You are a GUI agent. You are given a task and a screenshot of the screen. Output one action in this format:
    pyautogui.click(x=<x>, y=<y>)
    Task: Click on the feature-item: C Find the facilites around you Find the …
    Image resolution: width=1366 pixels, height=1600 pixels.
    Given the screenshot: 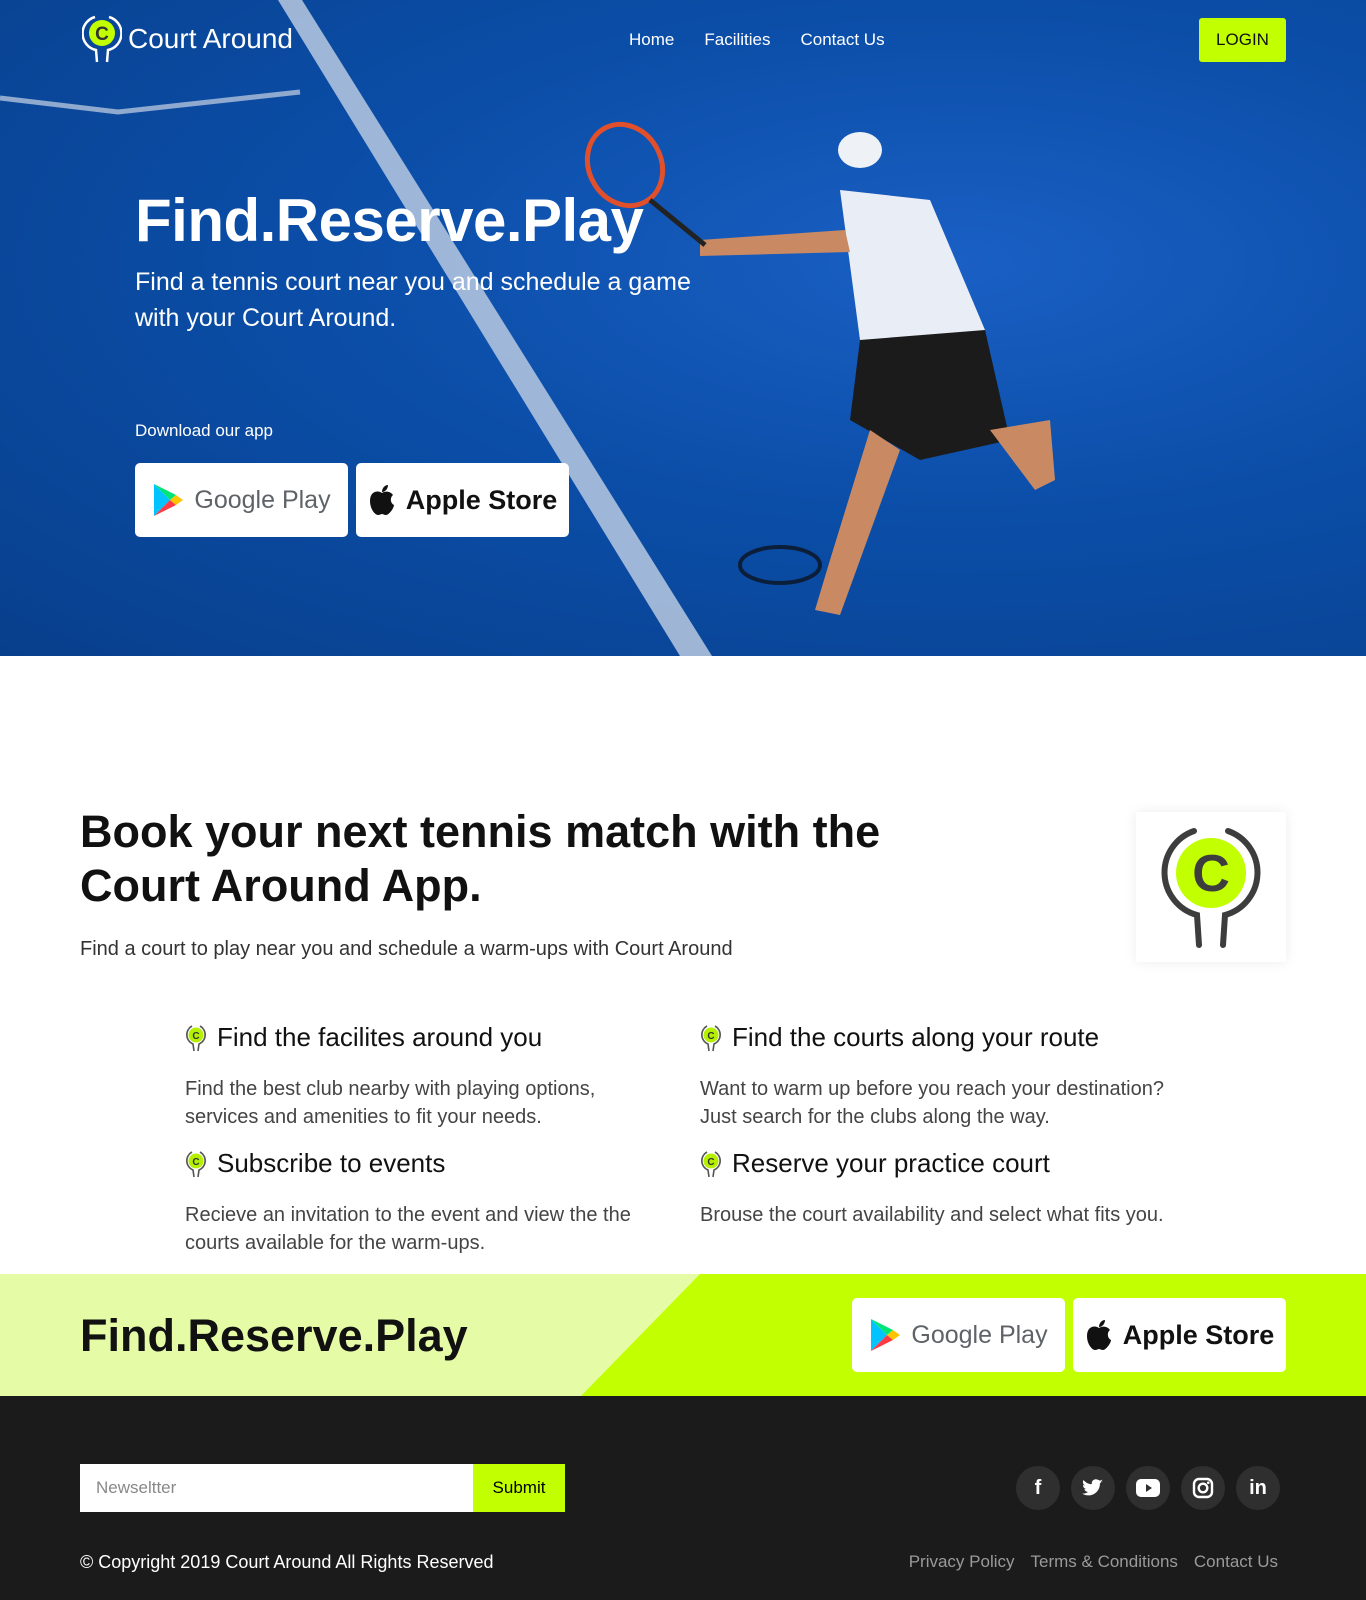 What is the action you would take?
    pyautogui.click(x=425, y=1076)
    